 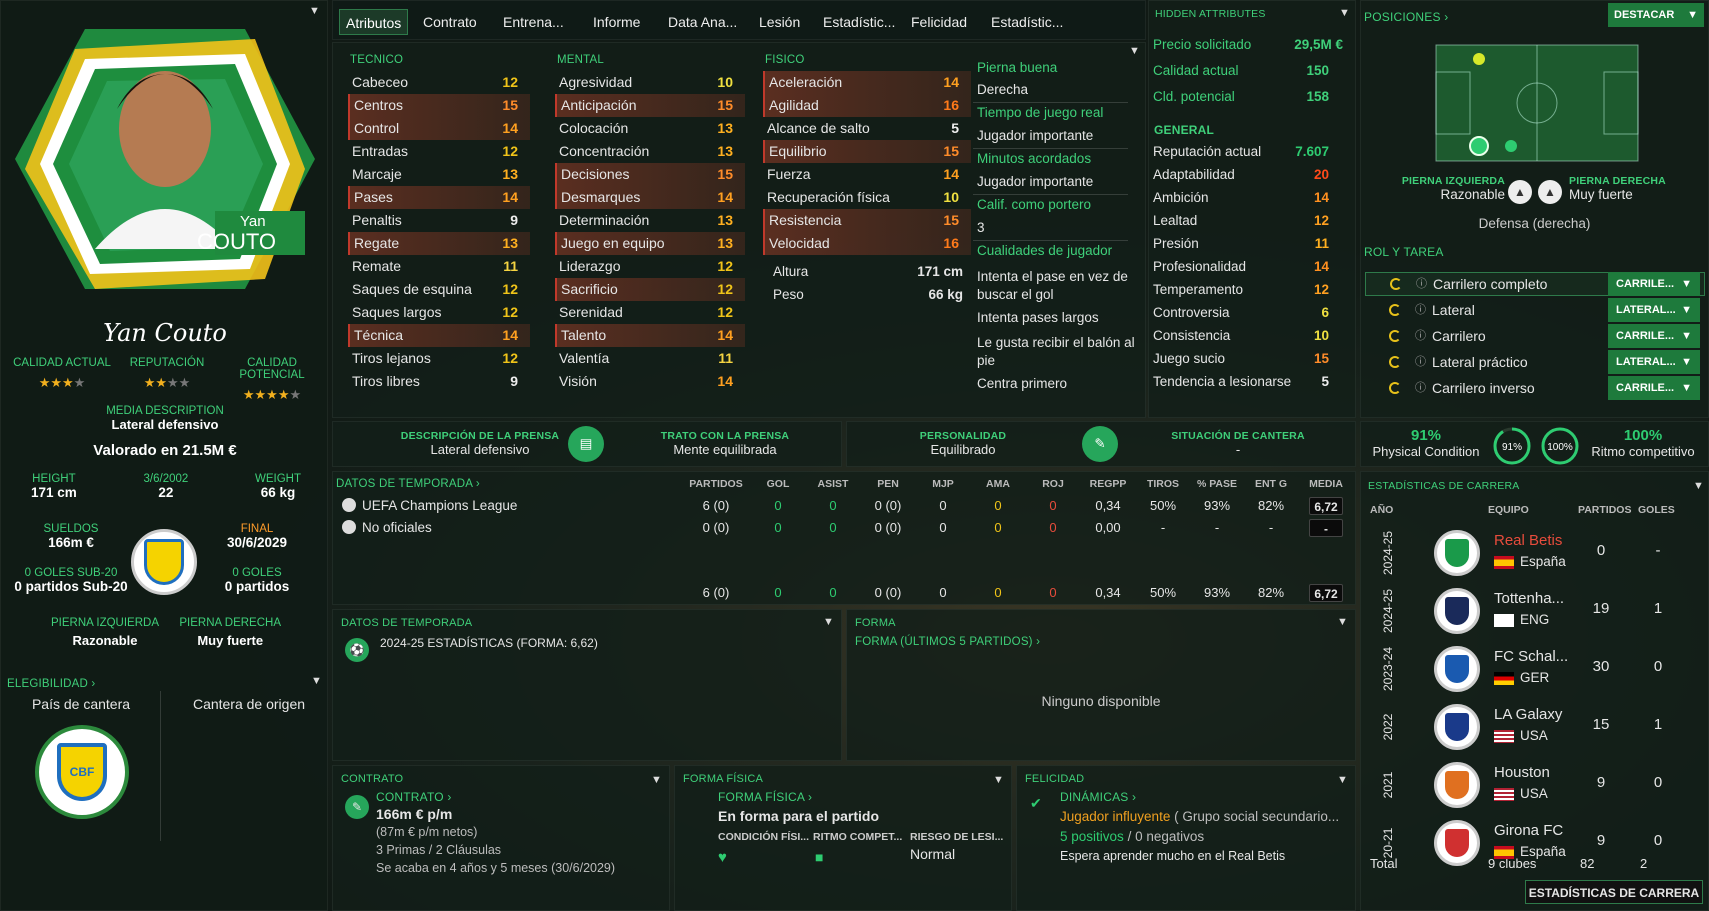 I want to click on attribute-row: Aceleración 14, so click(x=867, y=82).